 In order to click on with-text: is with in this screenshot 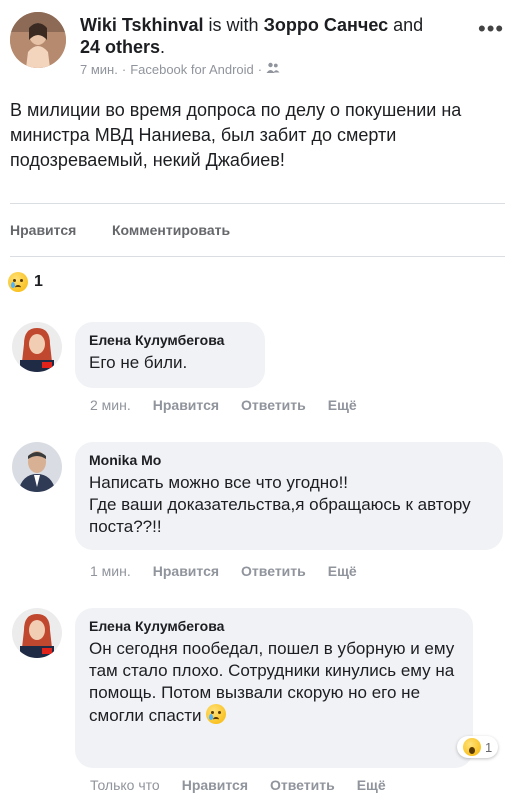, I will do `click(233, 25)`.